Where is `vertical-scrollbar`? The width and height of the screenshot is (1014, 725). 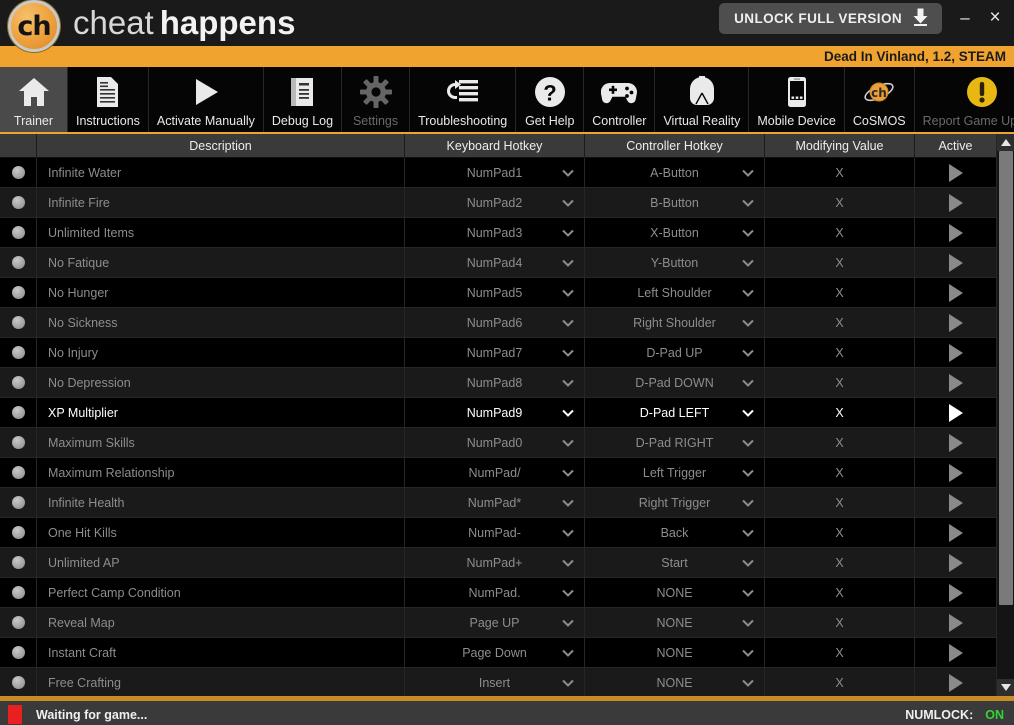
vertical-scrollbar is located at coordinates (1005, 415).